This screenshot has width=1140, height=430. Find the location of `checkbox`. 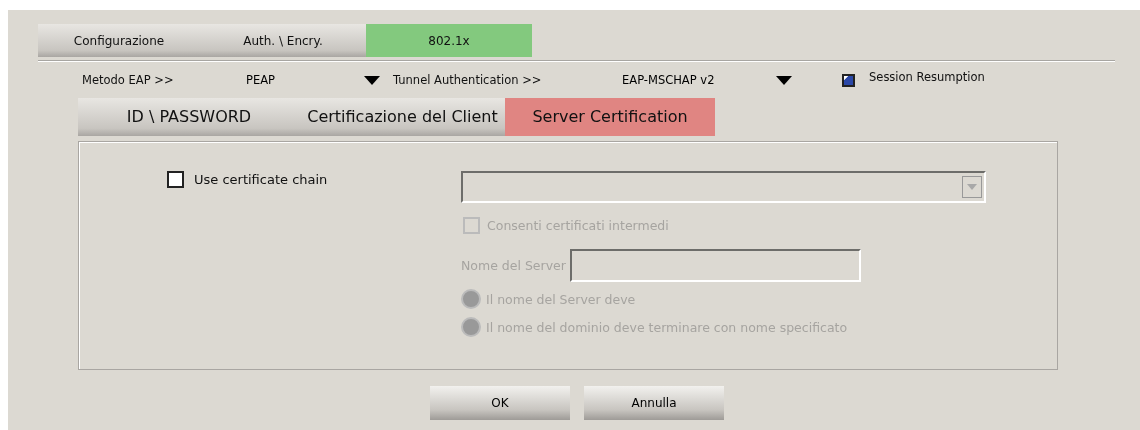

checkbox is located at coordinates (175, 179).